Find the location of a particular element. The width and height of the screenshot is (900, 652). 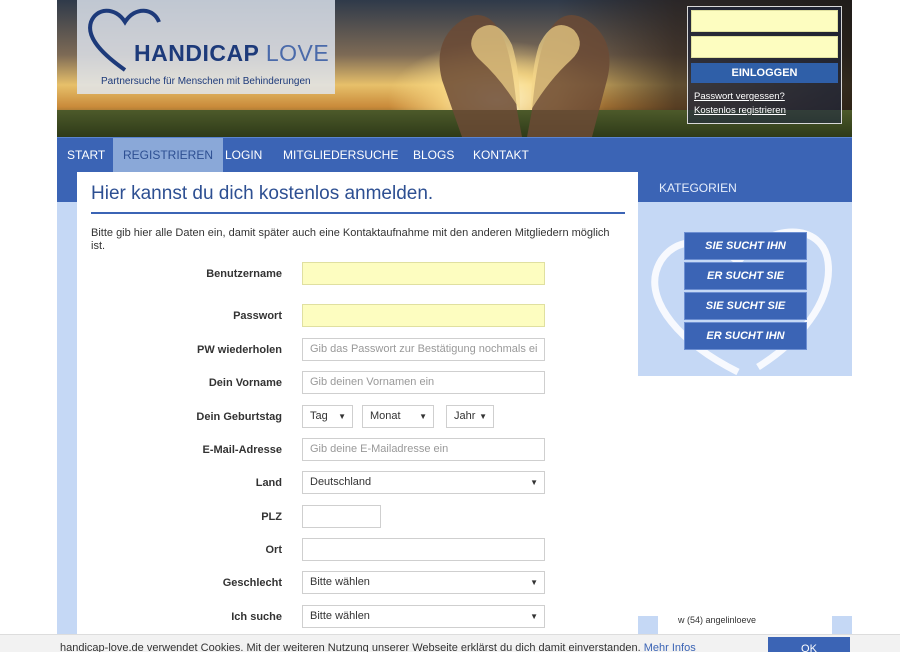

firstname-label: Dein Vorname is located at coordinates (245, 383).